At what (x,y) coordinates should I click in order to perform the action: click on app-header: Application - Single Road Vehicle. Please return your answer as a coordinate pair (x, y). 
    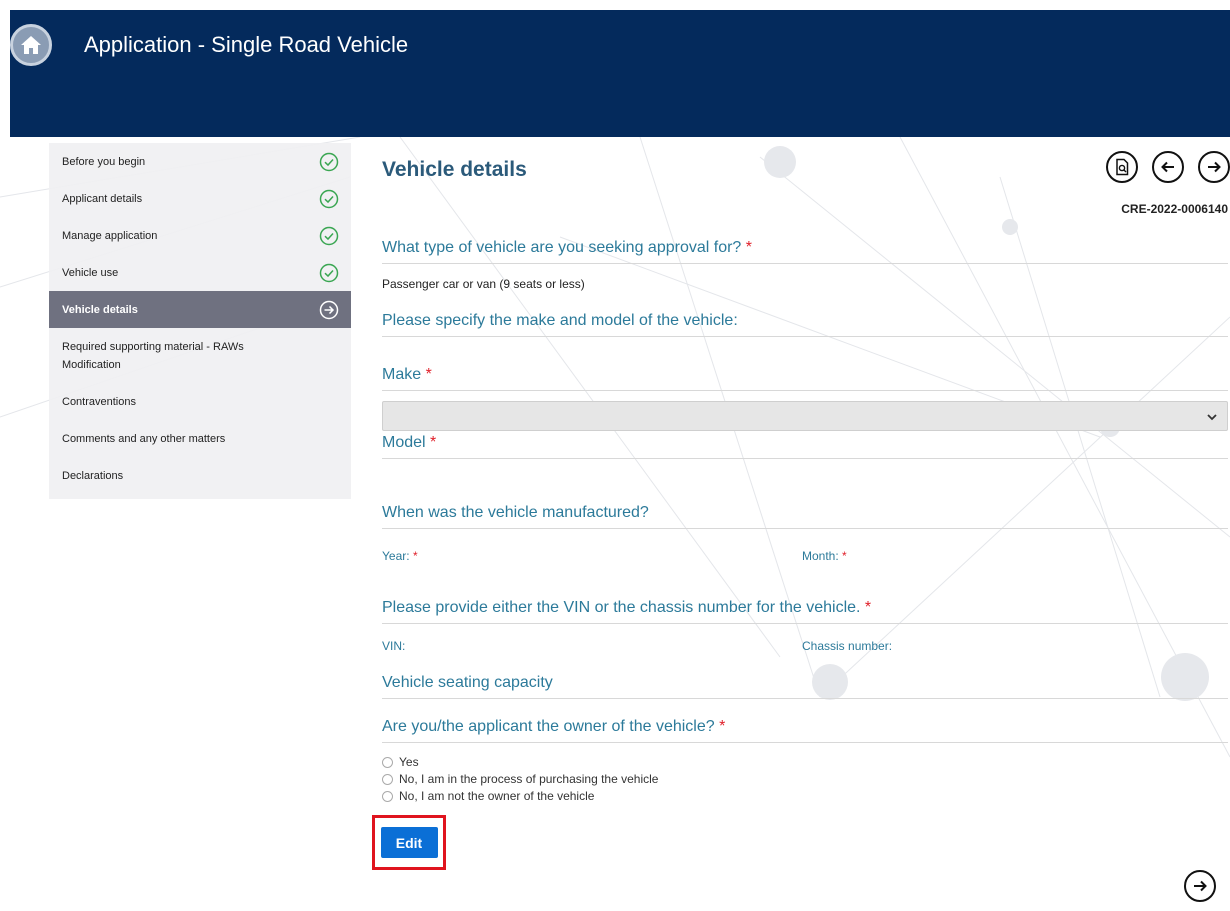
    Looking at the image, I should click on (620, 73).